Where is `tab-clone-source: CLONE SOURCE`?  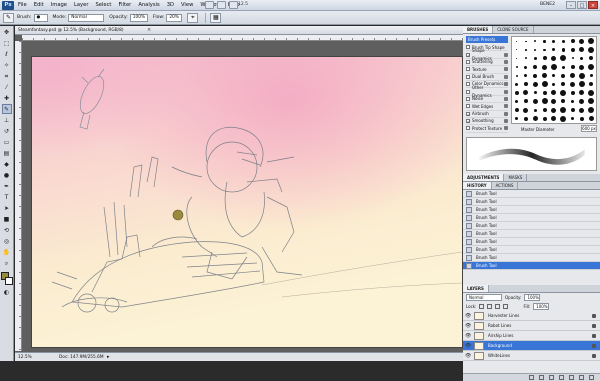
tab-clone-source: CLONE SOURCE is located at coordinates (513, 29).